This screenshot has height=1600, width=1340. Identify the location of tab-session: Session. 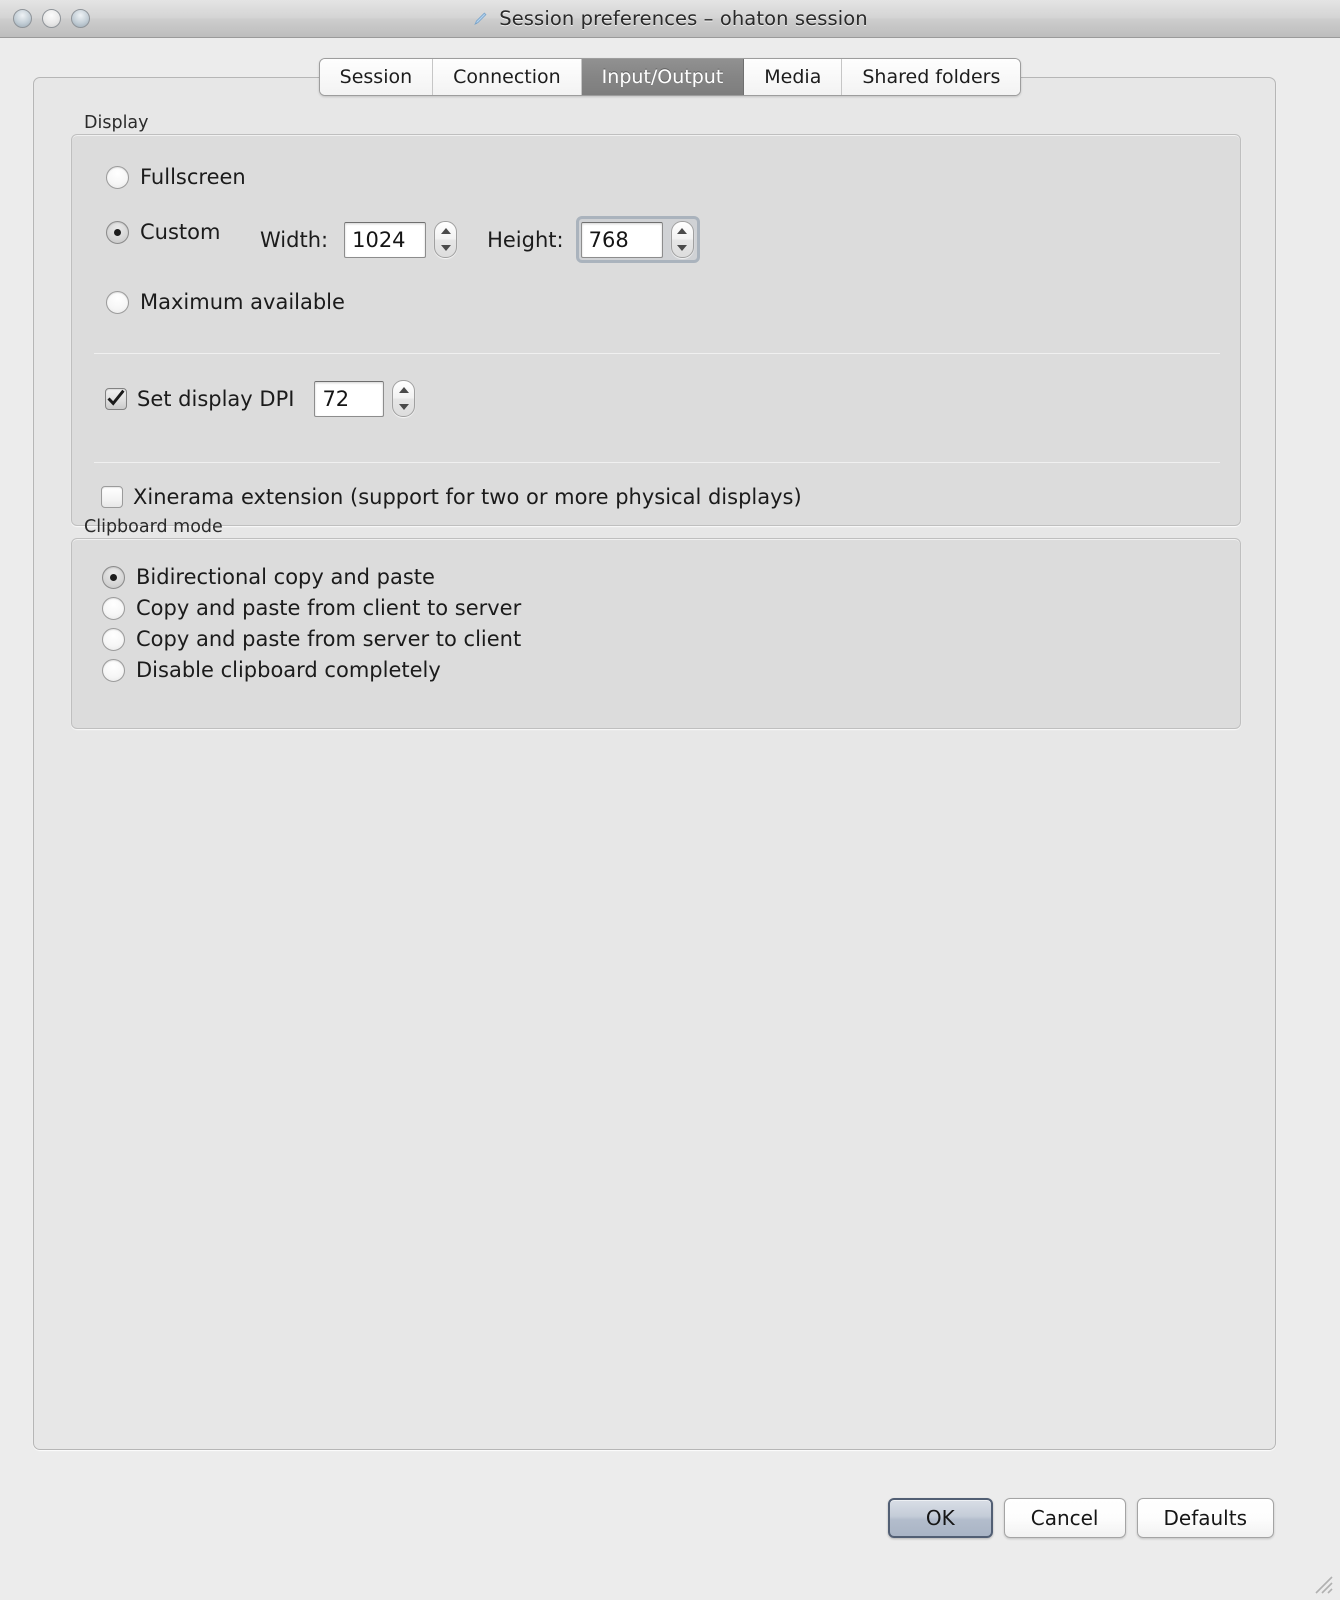
(376, 77).